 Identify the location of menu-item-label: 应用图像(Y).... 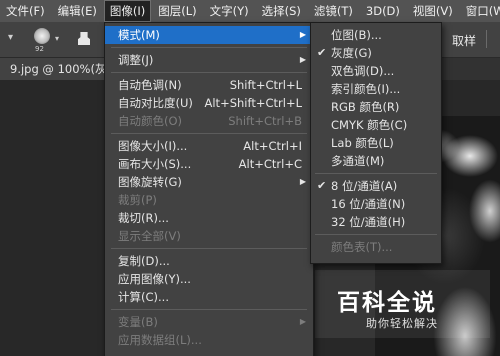
(154, 279).